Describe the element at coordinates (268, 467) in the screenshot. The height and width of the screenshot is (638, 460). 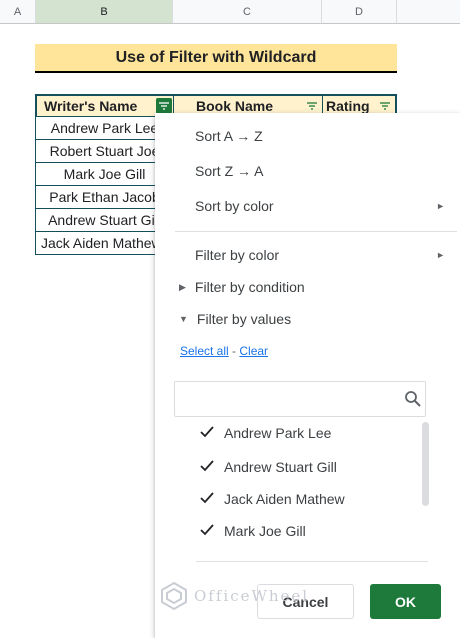
I see `value-checkbox-item: Andrew Stuart Gill` at that location.